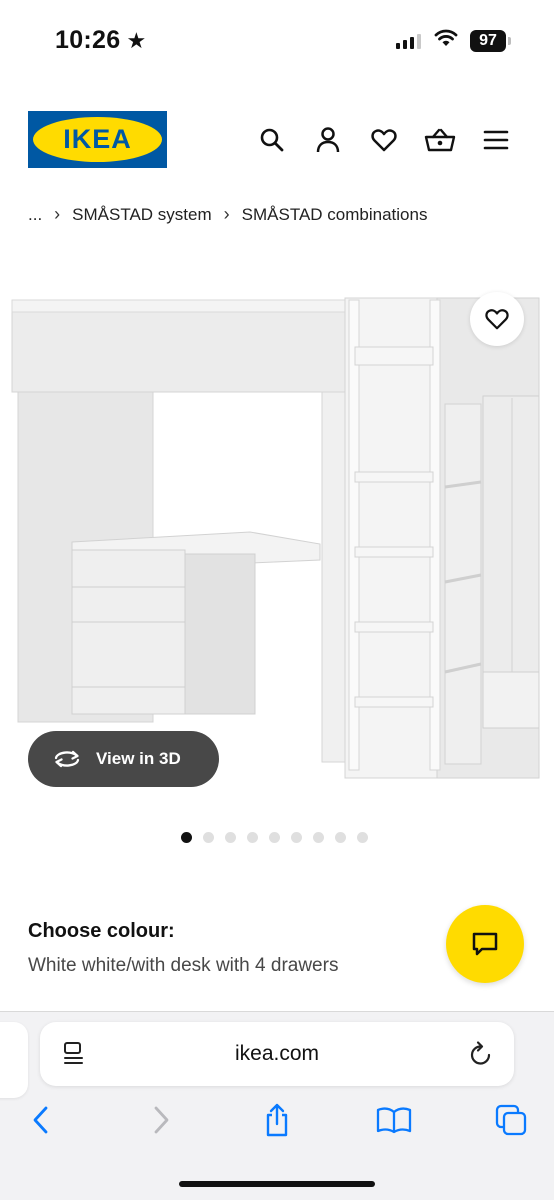  Describe the element at coordinates (446, 37) in the screenshot. I see `wifi-icon` at that location.